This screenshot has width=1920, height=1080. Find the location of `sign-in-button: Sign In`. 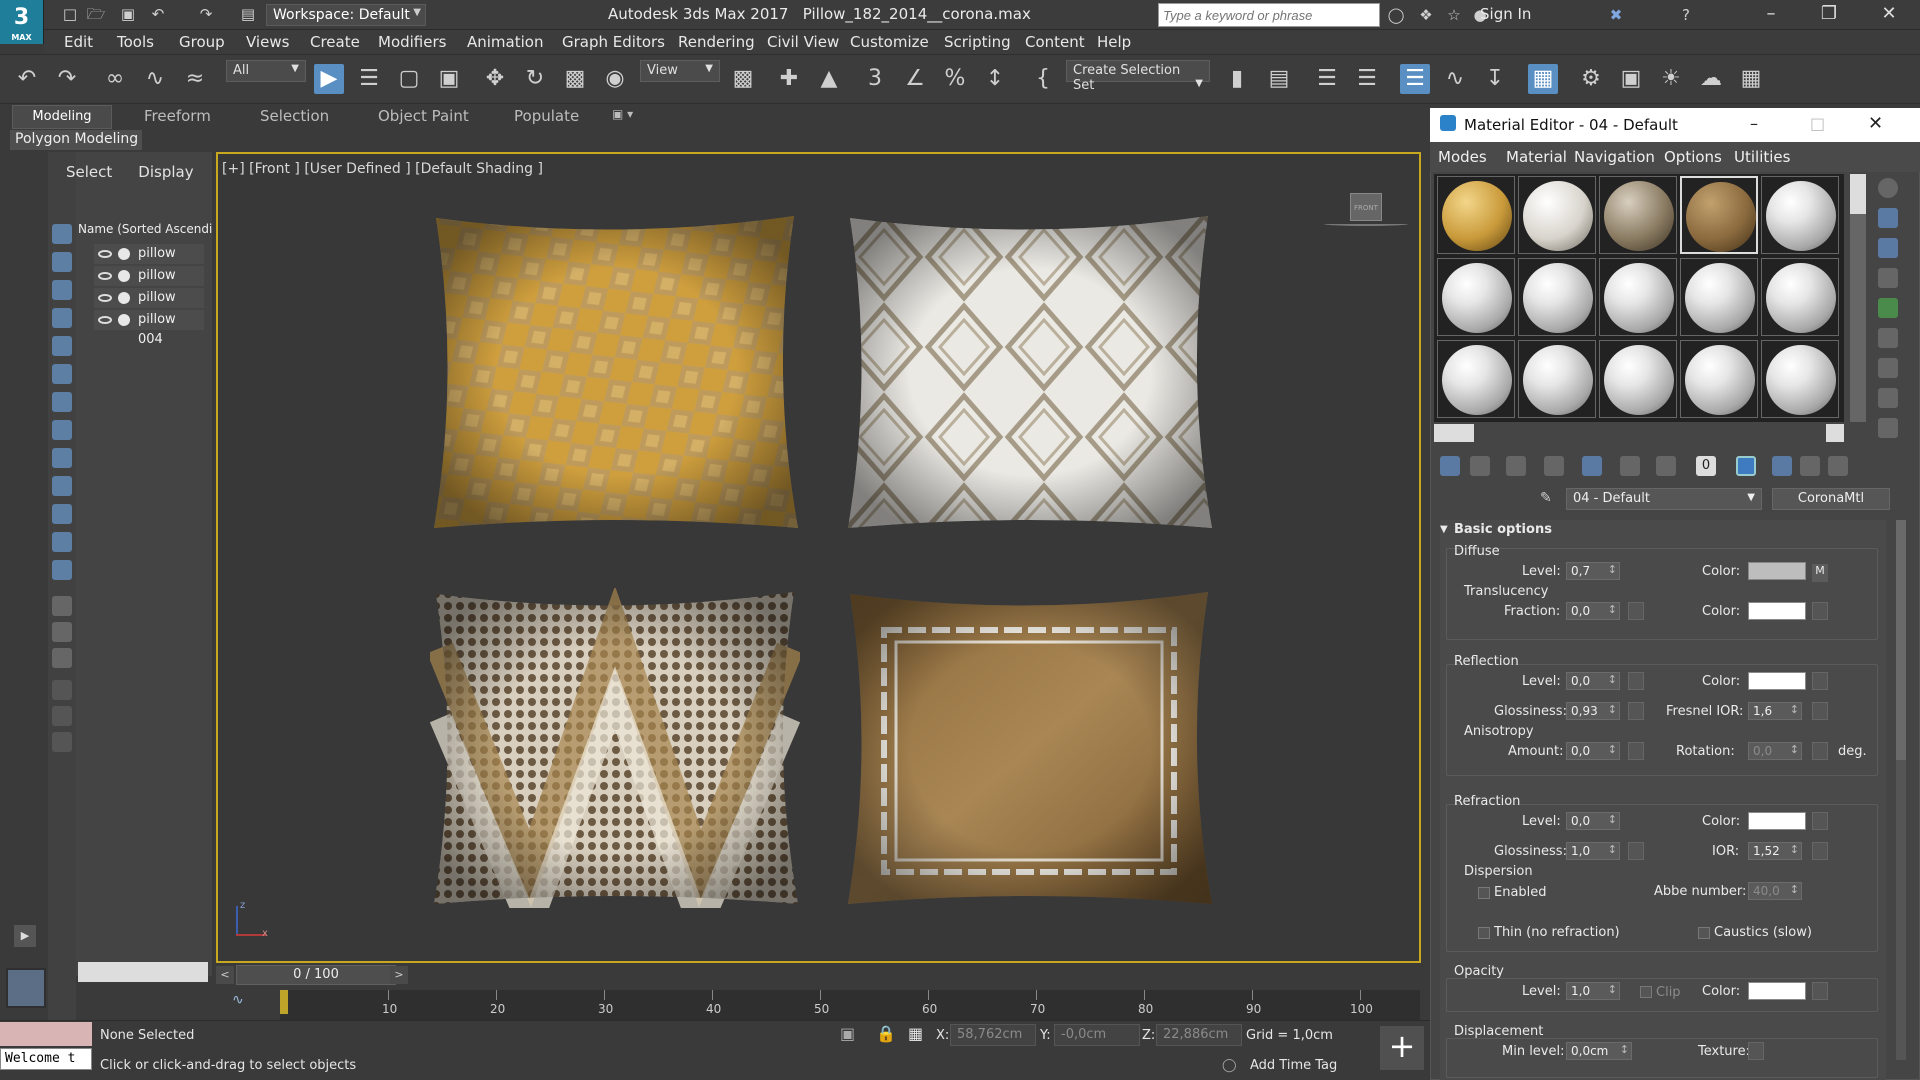

sign-in-button: Sign In is located at coordinates (1505, 14).